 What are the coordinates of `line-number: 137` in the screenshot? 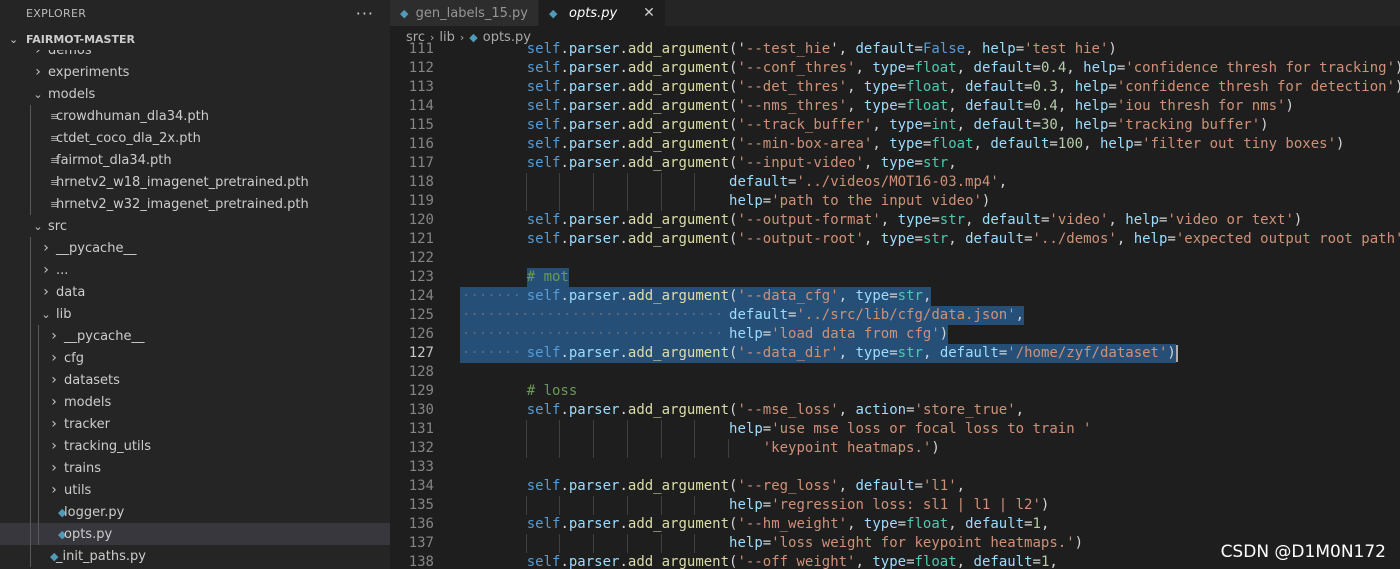 It's located at (421, 543).